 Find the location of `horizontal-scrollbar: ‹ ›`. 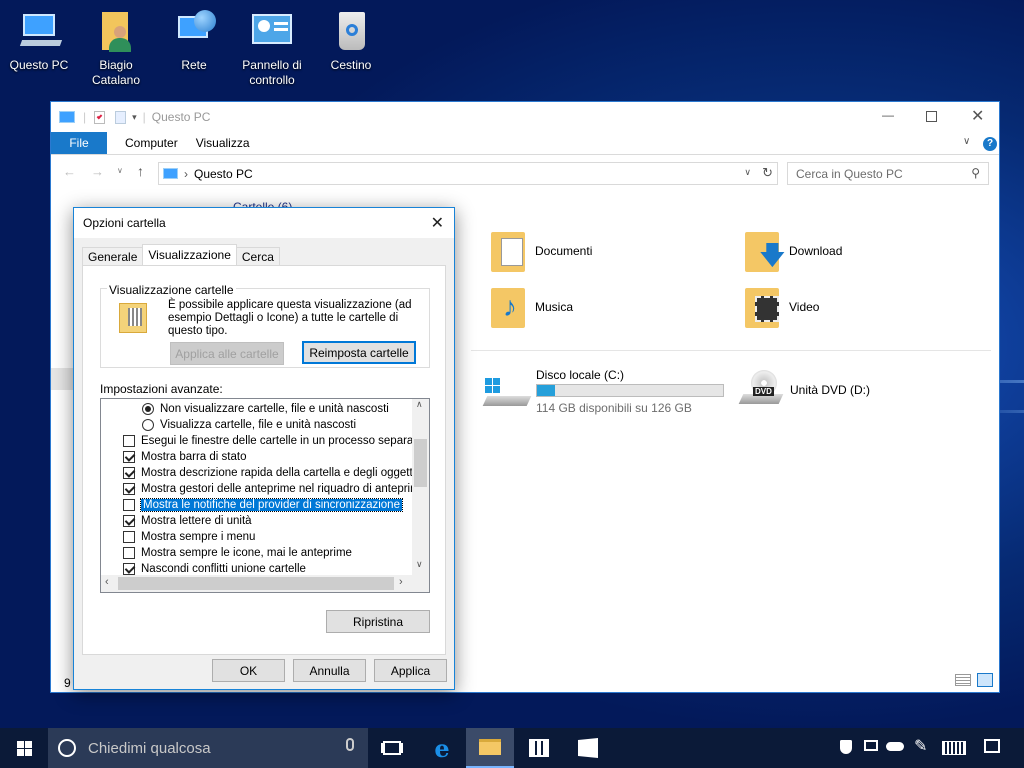

horizontal-scrollbar: ‹ › is located at coordinates (256, 583).